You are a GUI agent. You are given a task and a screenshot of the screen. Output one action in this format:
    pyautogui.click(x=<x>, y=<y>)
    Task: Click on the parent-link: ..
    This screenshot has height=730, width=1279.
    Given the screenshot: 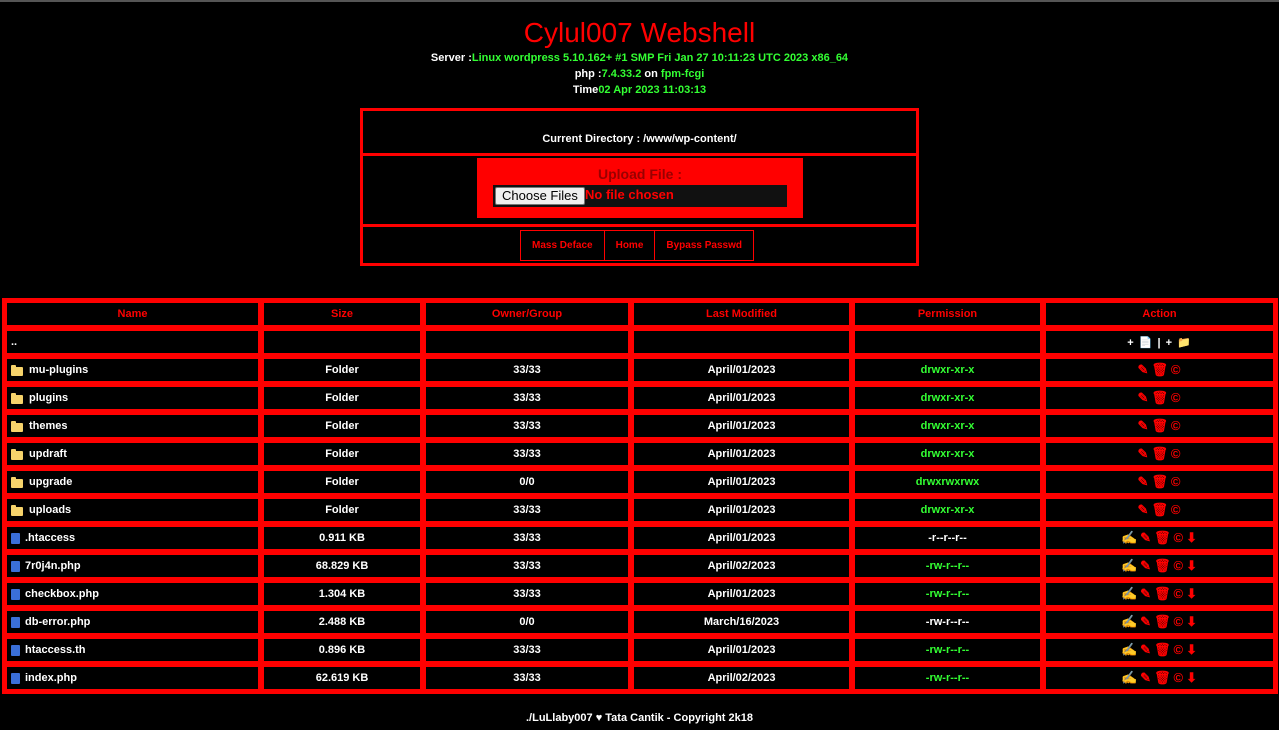 What is the action you would take?
    pyautogui.click(x=132, y=342)
    